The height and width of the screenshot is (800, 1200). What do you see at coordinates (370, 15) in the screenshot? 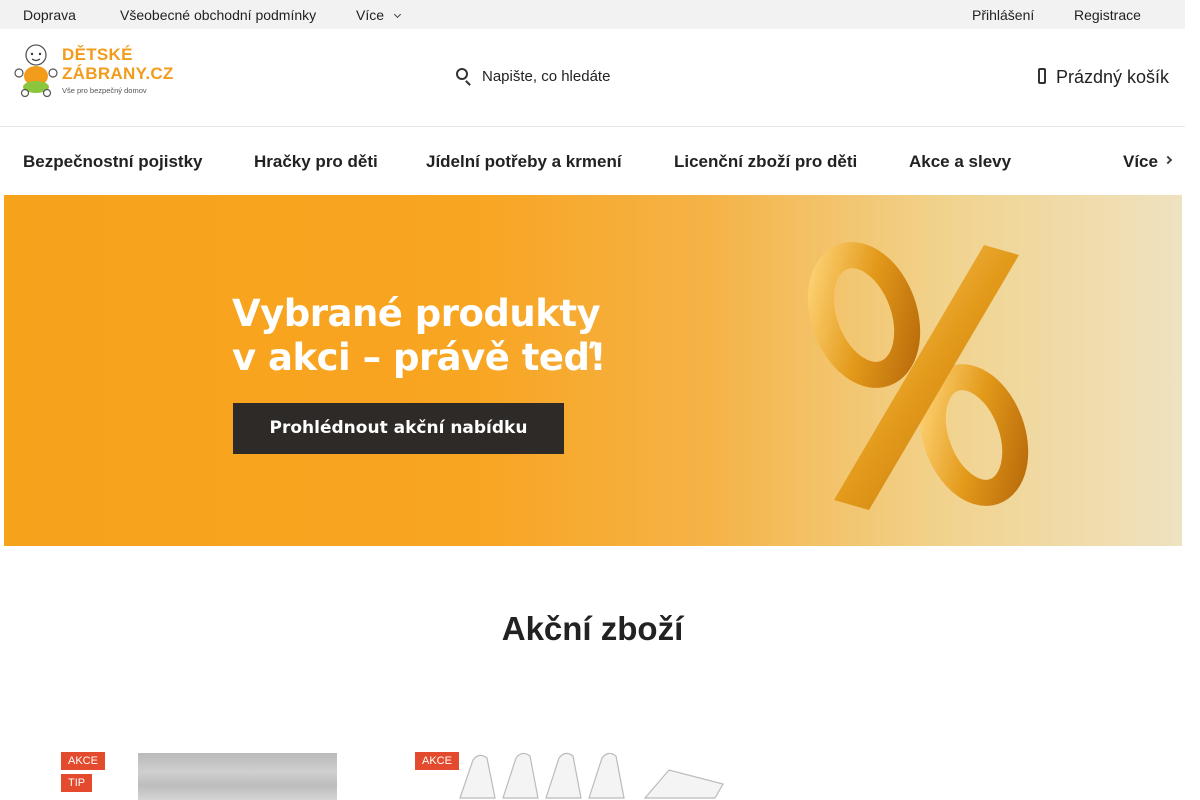
I see `topbar-link-more: Více` at bounding box center [370, 15].